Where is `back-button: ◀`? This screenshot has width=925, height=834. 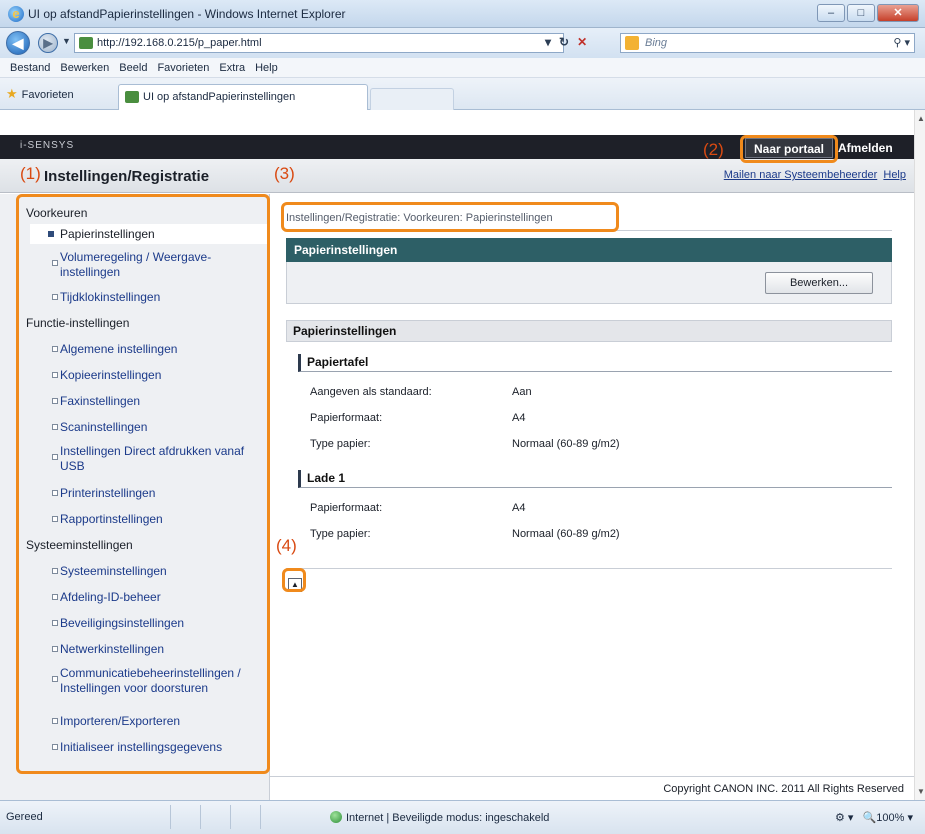 back-button: ◀ is located at coordinates (18, 43).